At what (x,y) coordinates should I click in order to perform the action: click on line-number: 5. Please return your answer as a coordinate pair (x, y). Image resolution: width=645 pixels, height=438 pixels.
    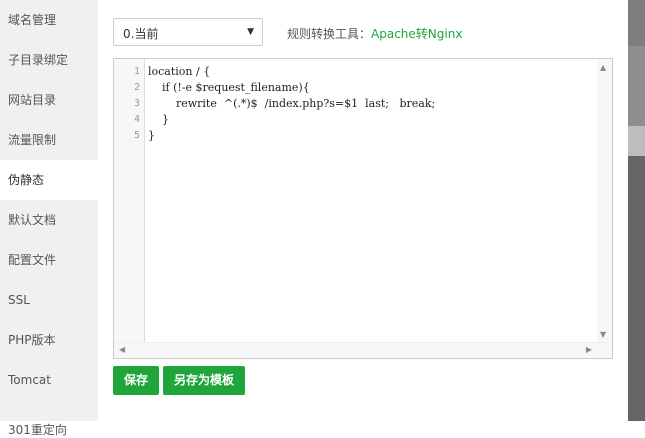
    Looking at the image, I should click on (136, 135).